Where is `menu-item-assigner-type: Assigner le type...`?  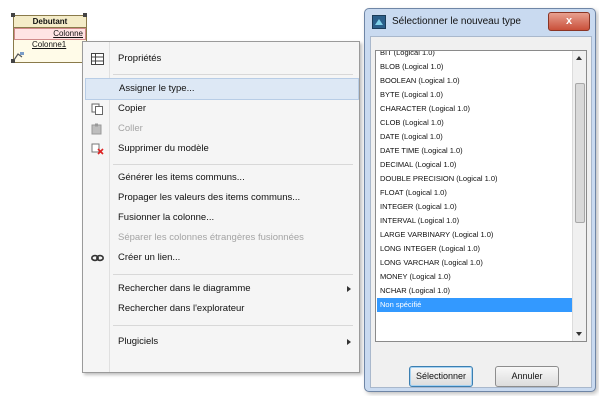 menu-item-assigner-type: Assigner le type... is located at coordinates (222, 89).